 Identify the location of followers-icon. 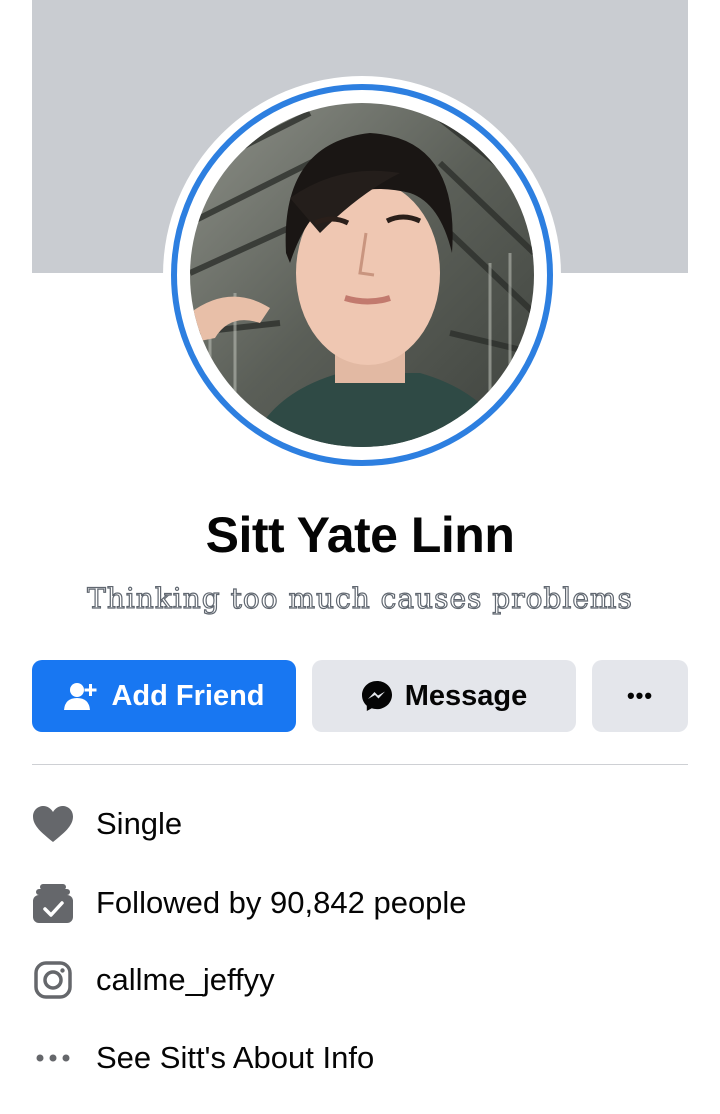
(53, 903).